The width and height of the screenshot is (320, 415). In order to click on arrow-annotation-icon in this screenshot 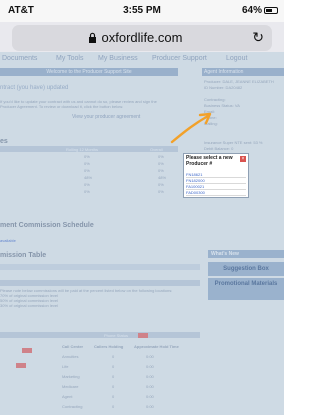, I will do `click(191, 128)`.